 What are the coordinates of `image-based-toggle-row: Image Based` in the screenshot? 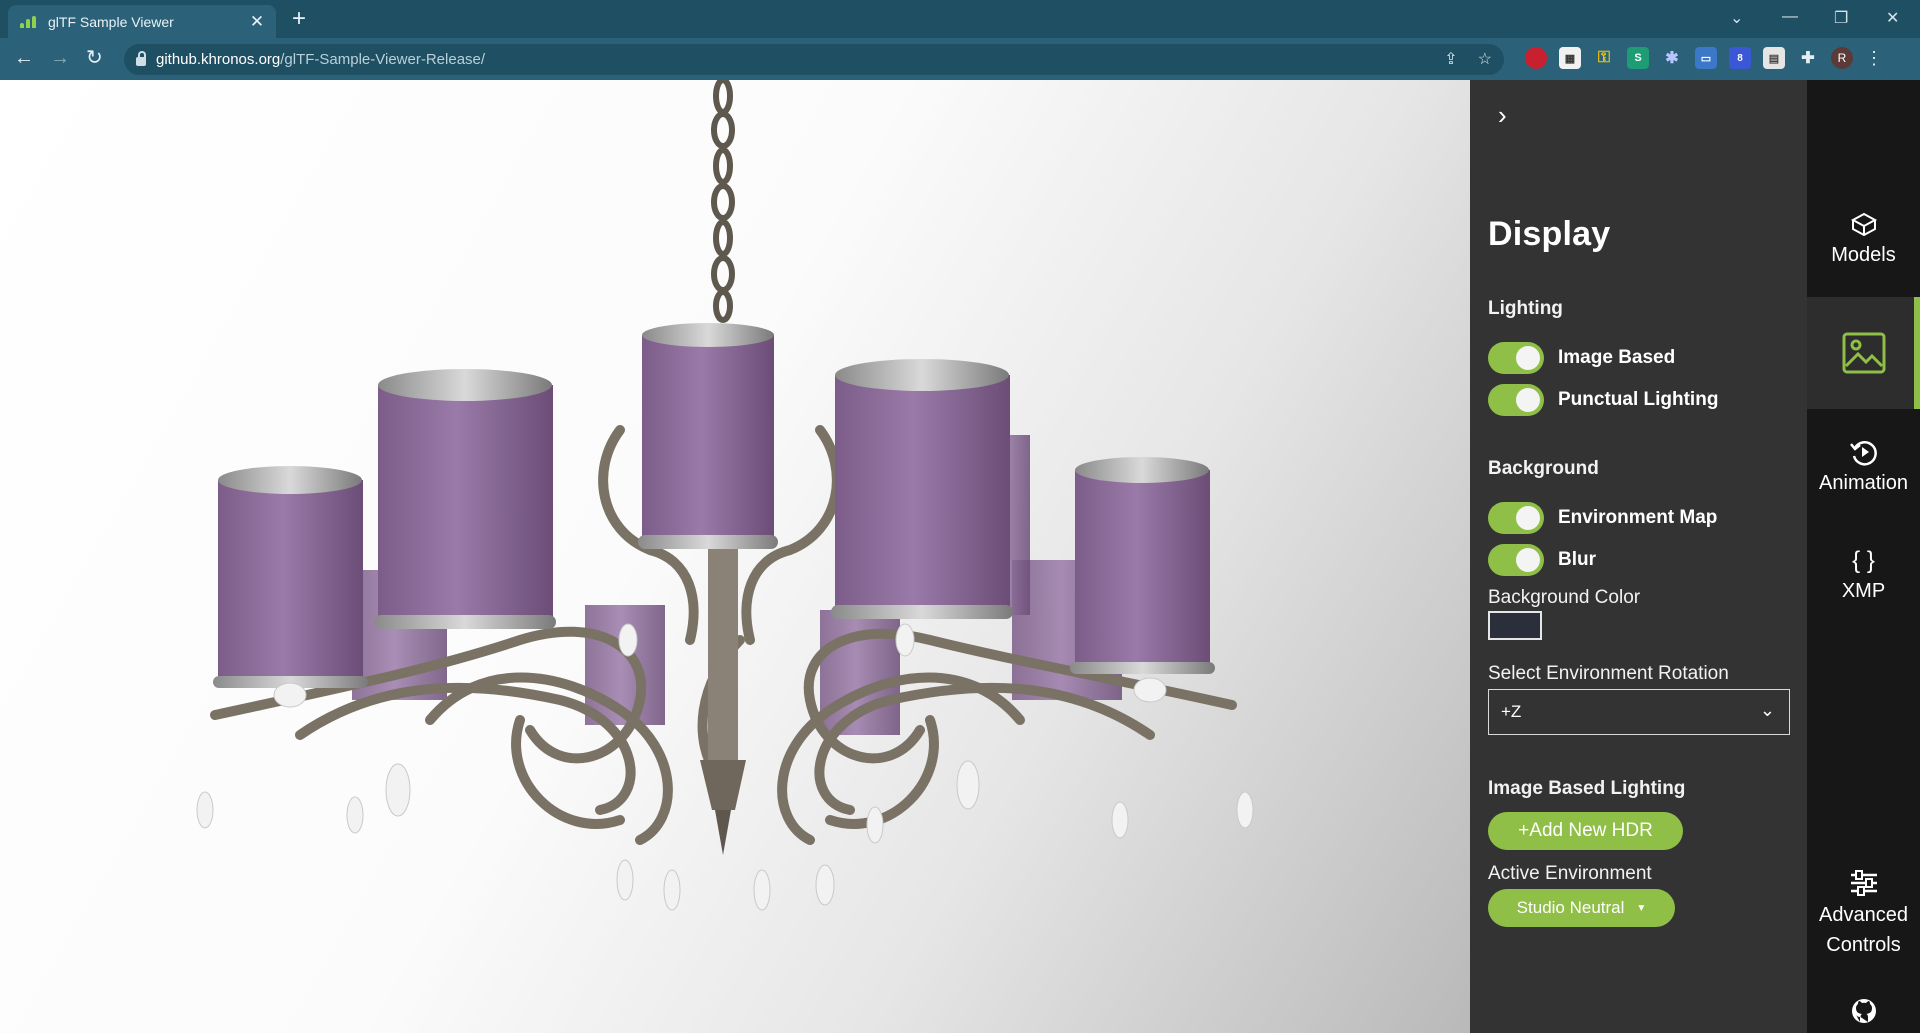 It's located at (1581, 358).